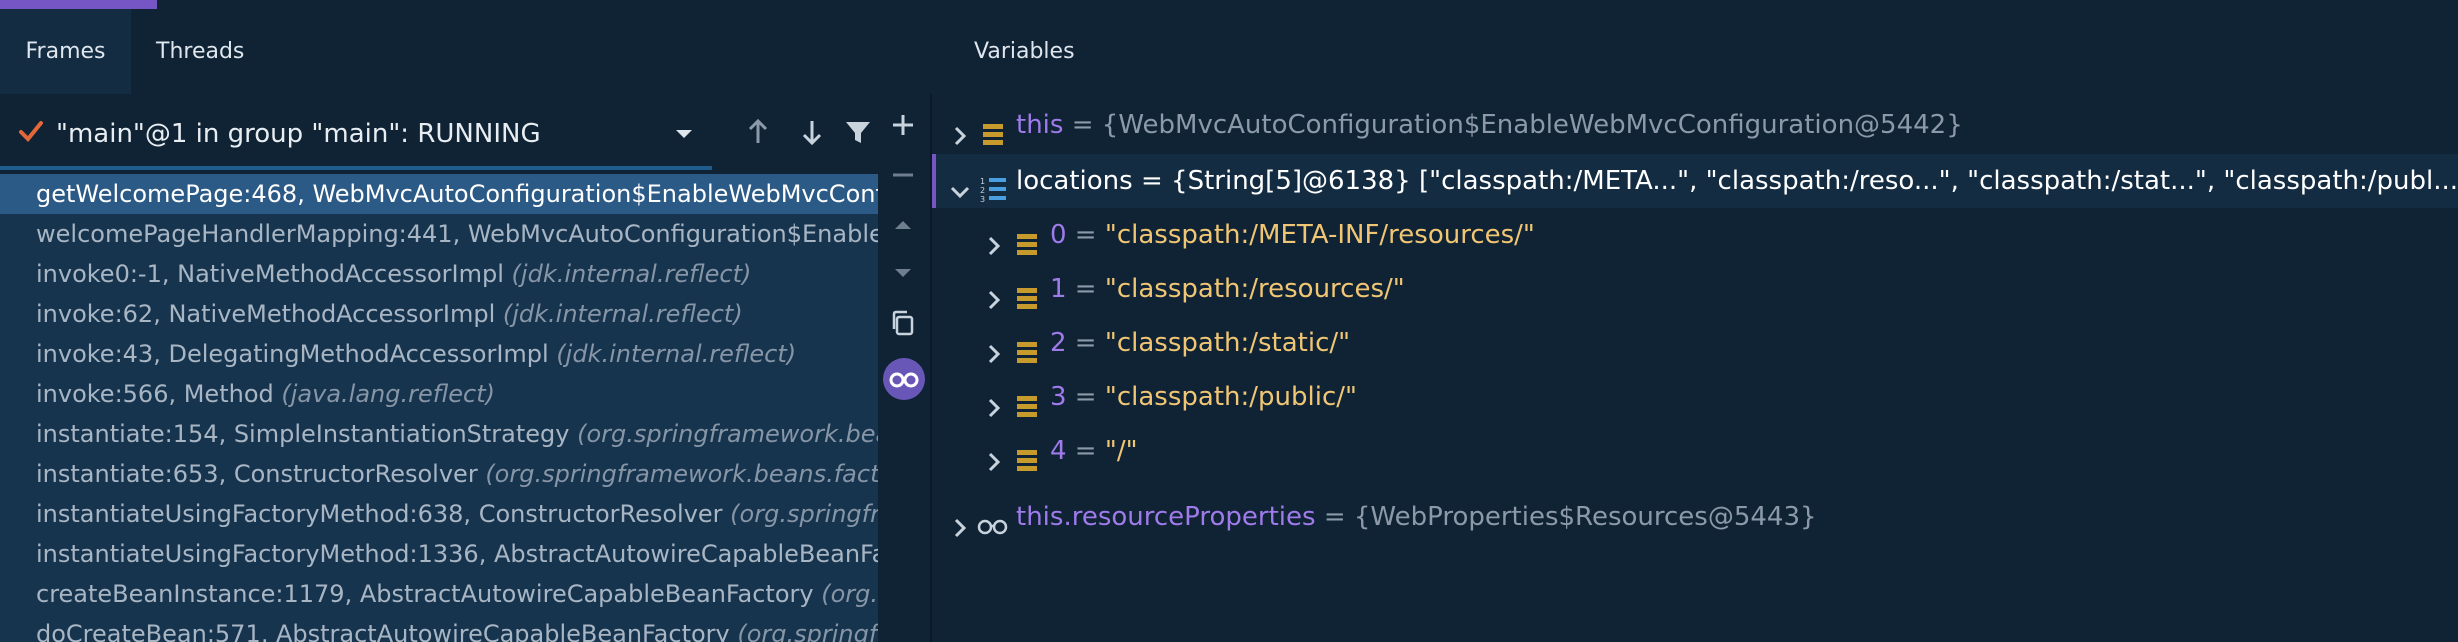  What do you see at coordinates (1058, 397) in the screenshot?
I see `item-index: 3` at bounding box center [1058, 397].